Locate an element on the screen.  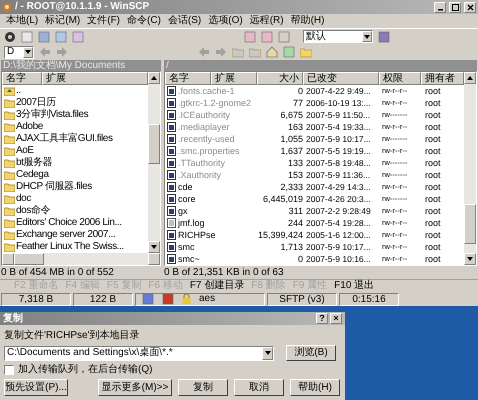
file-list-item: bt服务器 is located at coordinates (75, 163).